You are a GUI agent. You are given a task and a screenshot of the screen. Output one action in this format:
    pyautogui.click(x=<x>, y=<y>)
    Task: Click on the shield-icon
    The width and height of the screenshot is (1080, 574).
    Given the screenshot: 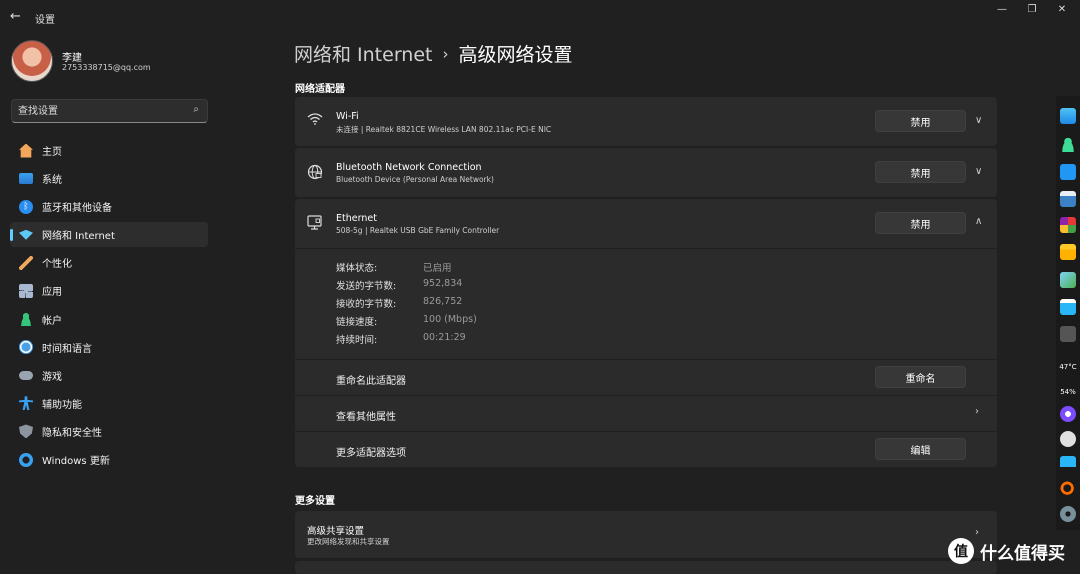 What is the action you would take?
    pyautogui.click(x=26, y=431)
    